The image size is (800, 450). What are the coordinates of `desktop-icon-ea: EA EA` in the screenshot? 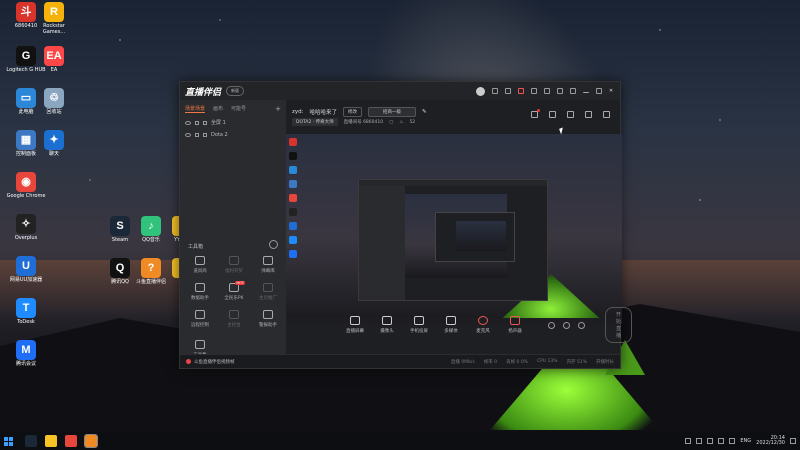 It's located at (54, 60).